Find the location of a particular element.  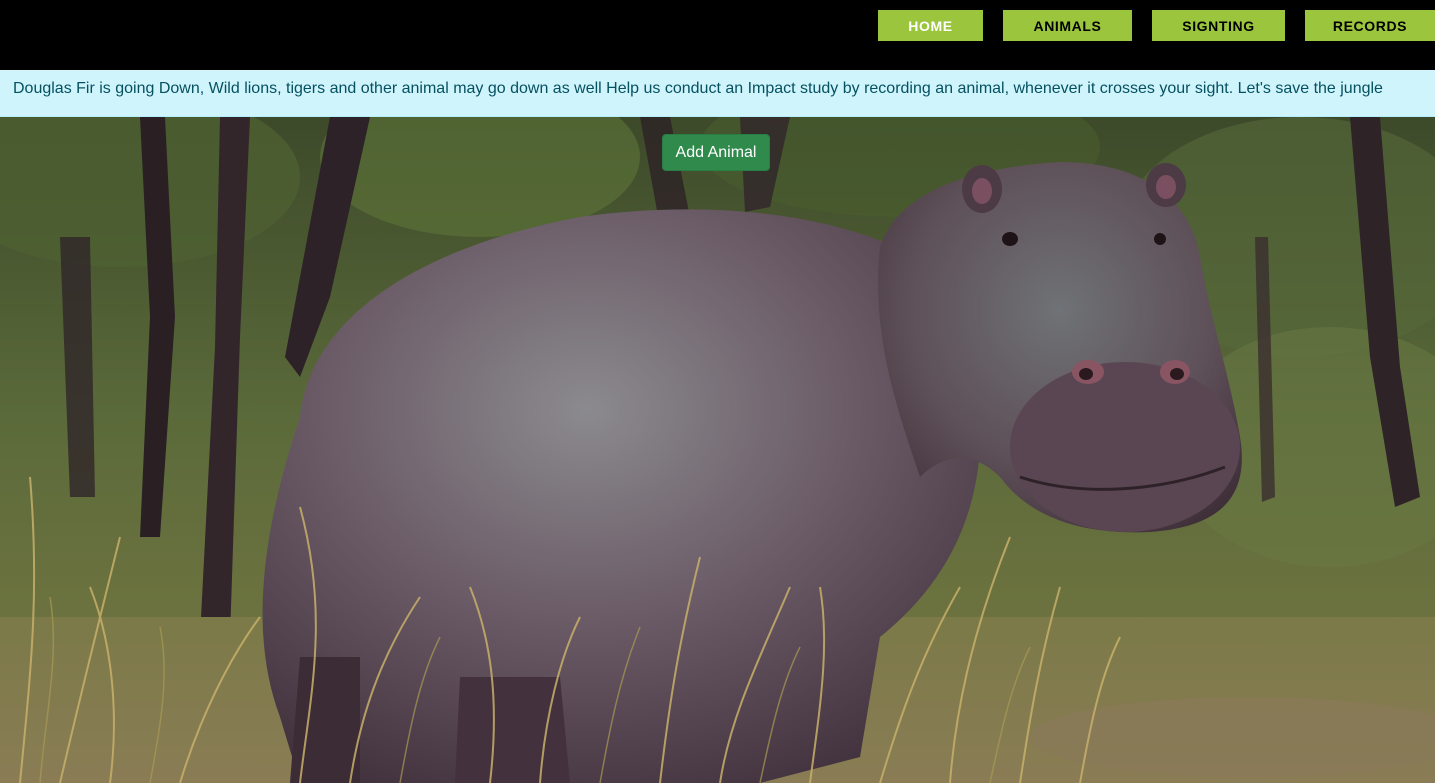

nav-home-button: HOME is located at coordinates (930, 25).